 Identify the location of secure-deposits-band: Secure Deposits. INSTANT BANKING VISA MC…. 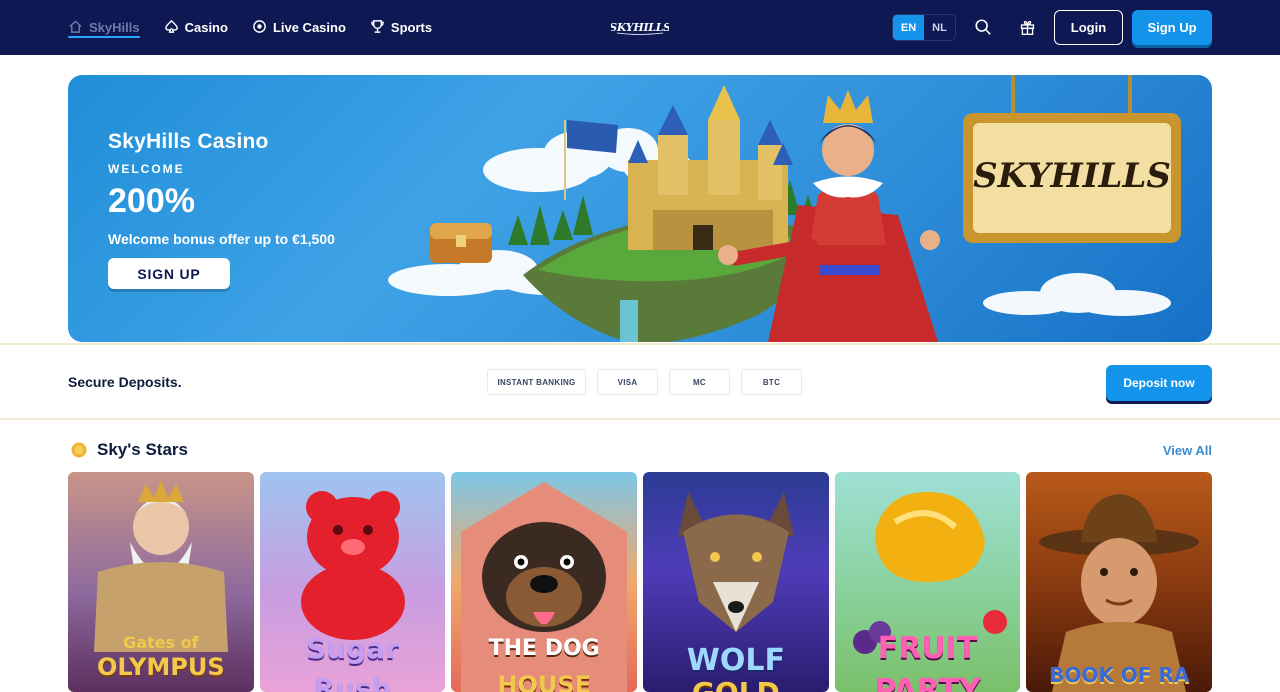
(640, 381).